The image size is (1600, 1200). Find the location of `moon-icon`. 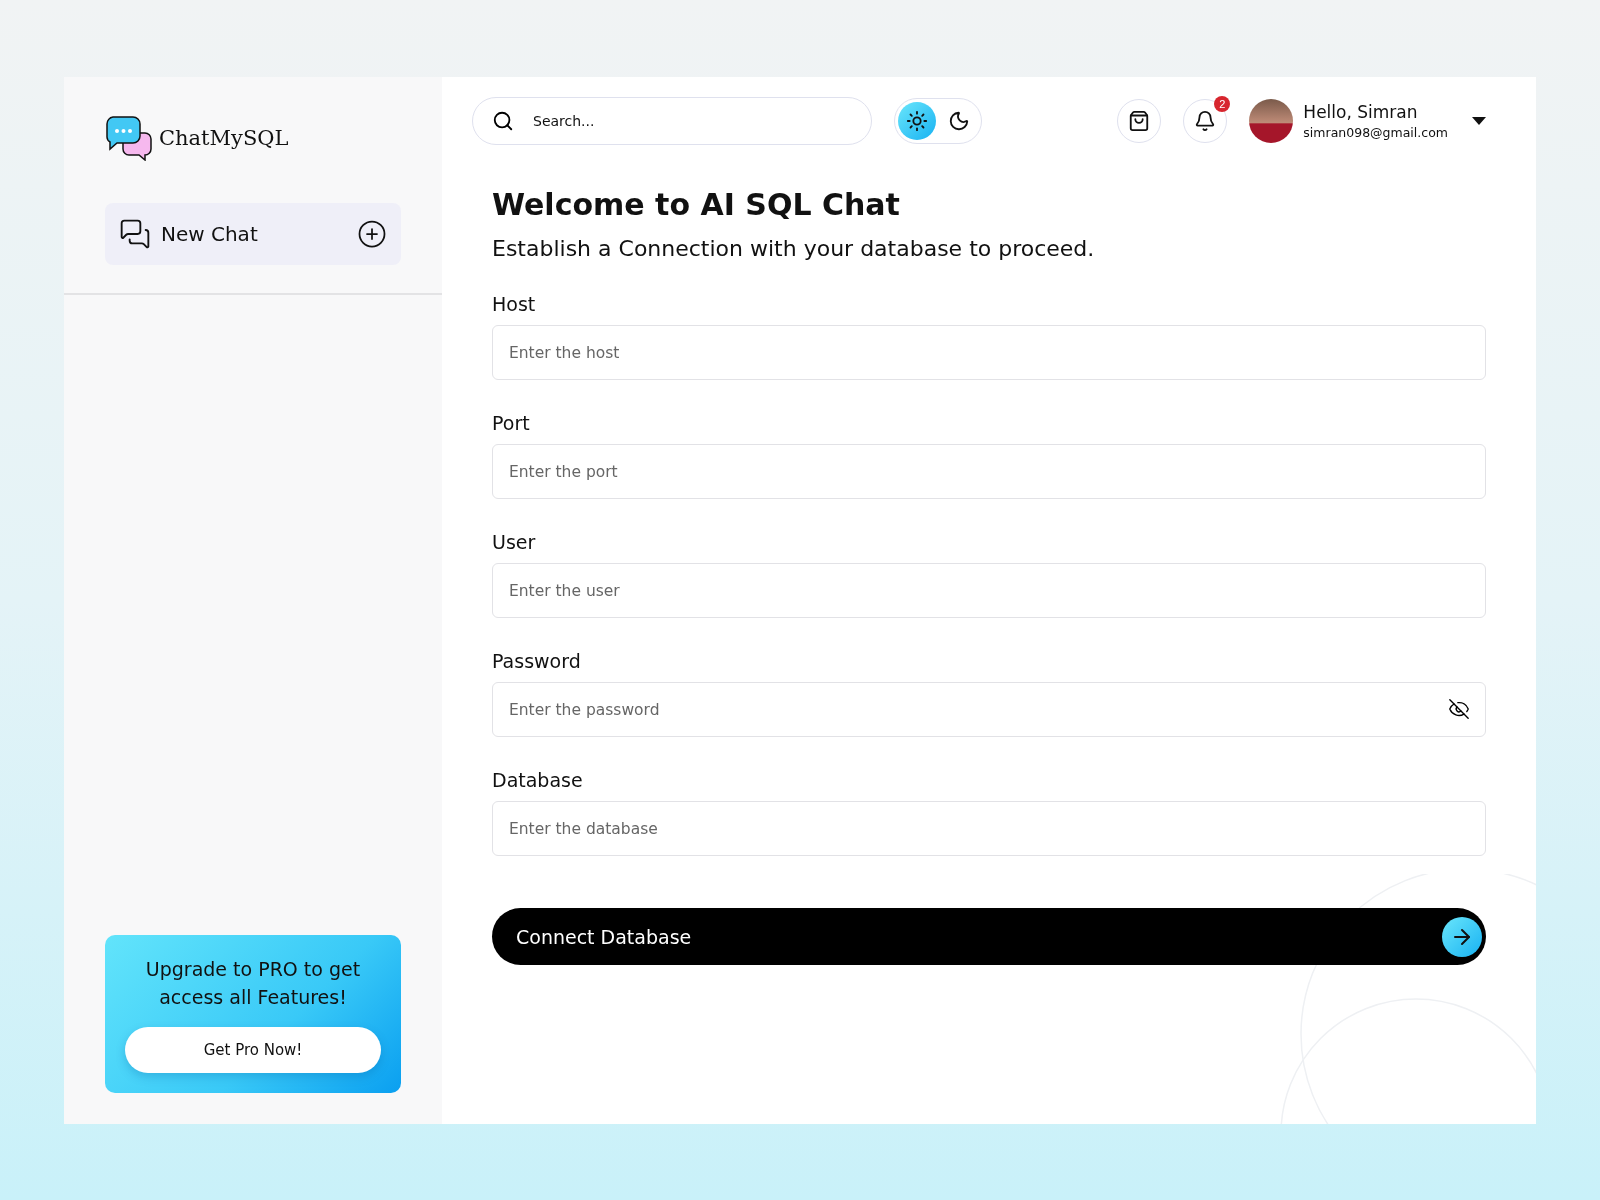

moon-icon is located at coordinates (959, 121).